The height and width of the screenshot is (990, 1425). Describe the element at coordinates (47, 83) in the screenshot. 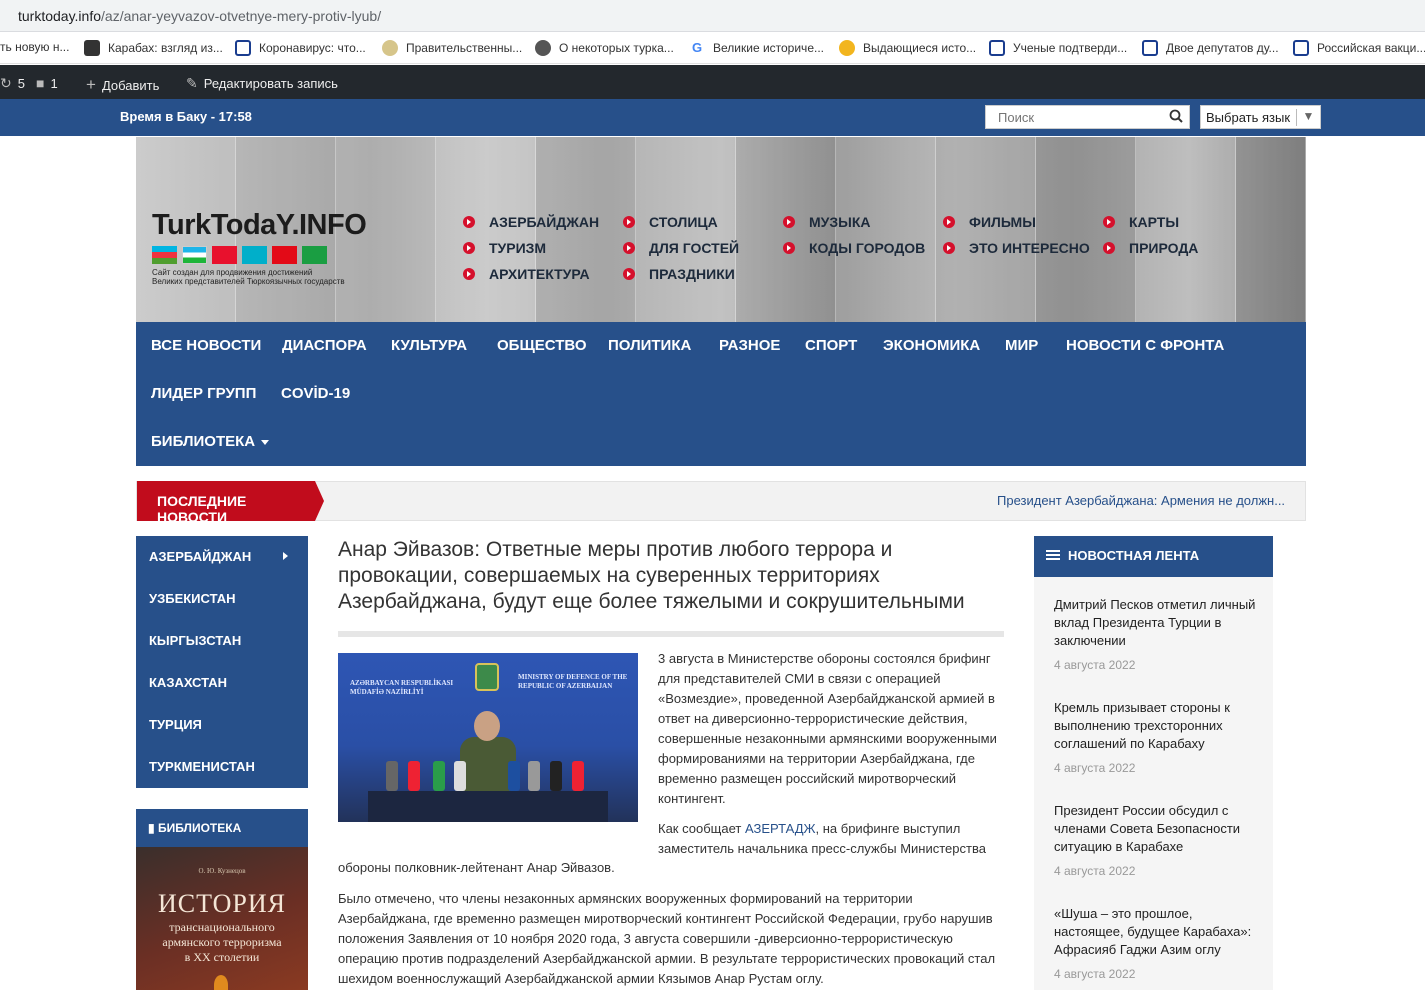

I see `comments-link: ■ 1` at that location.